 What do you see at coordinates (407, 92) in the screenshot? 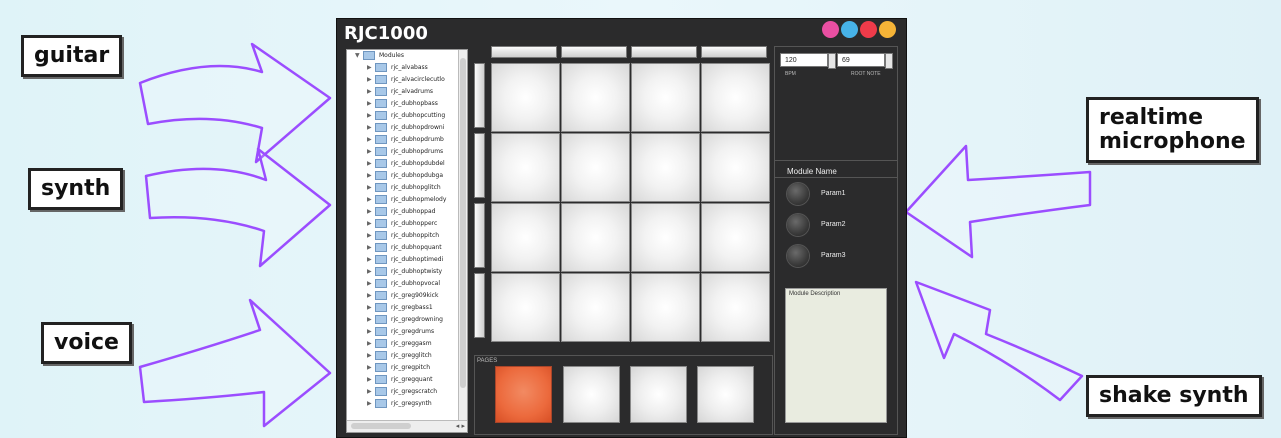
I see `tree-item: ▶ rjc_alvadrums` at bounding box center [407, 92].